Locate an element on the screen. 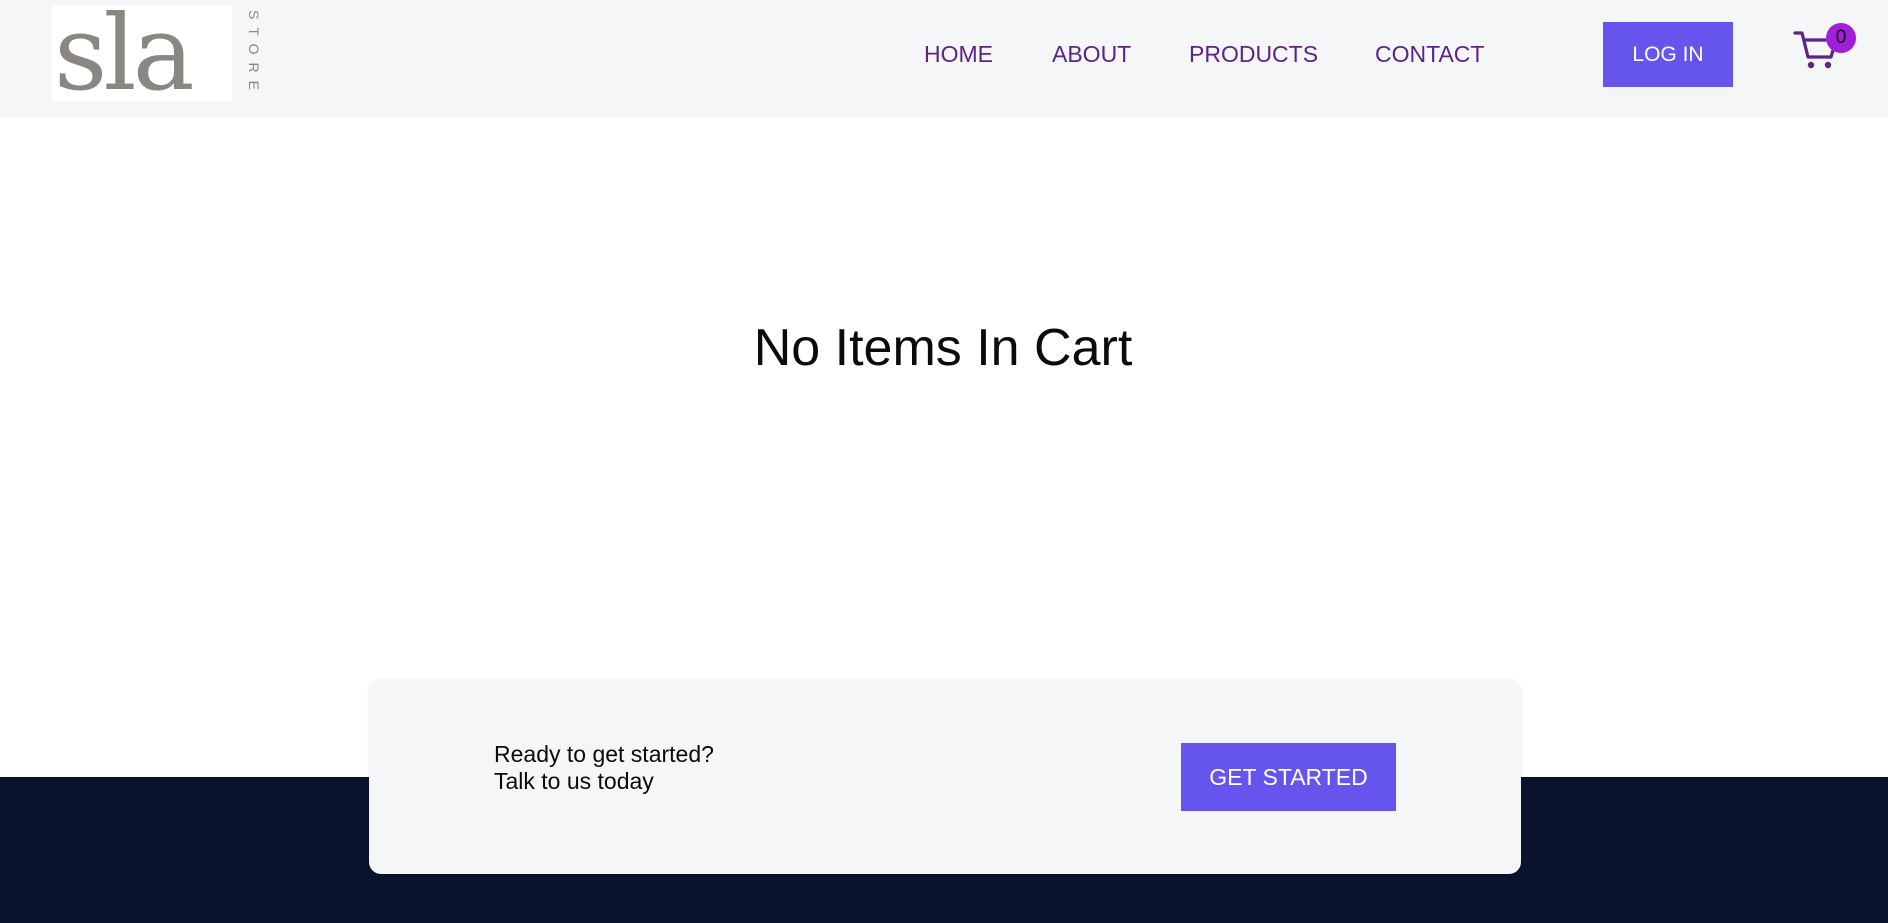  store-logo: sla STORE is located at coordinates (160, 54).